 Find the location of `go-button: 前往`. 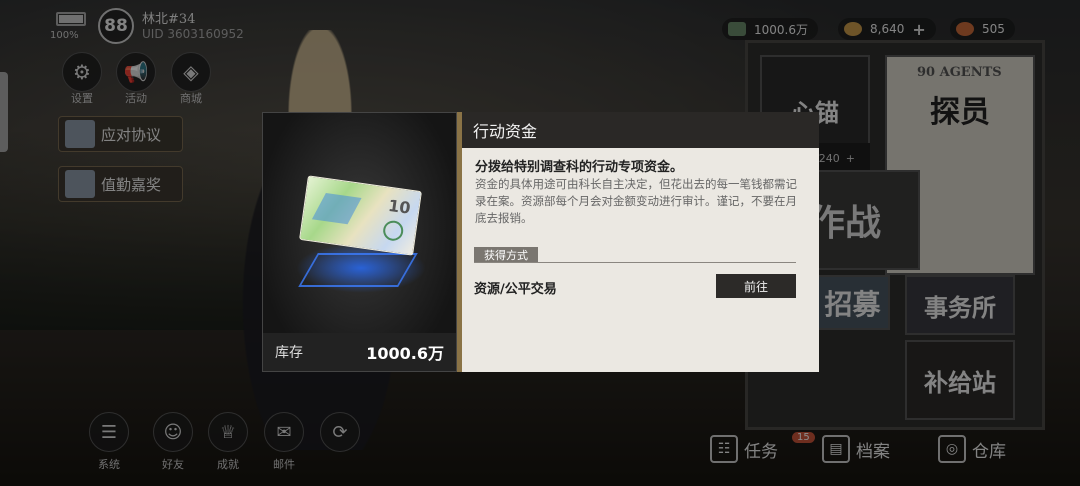

go-button: 前往 is located at coordinates (756, 286).